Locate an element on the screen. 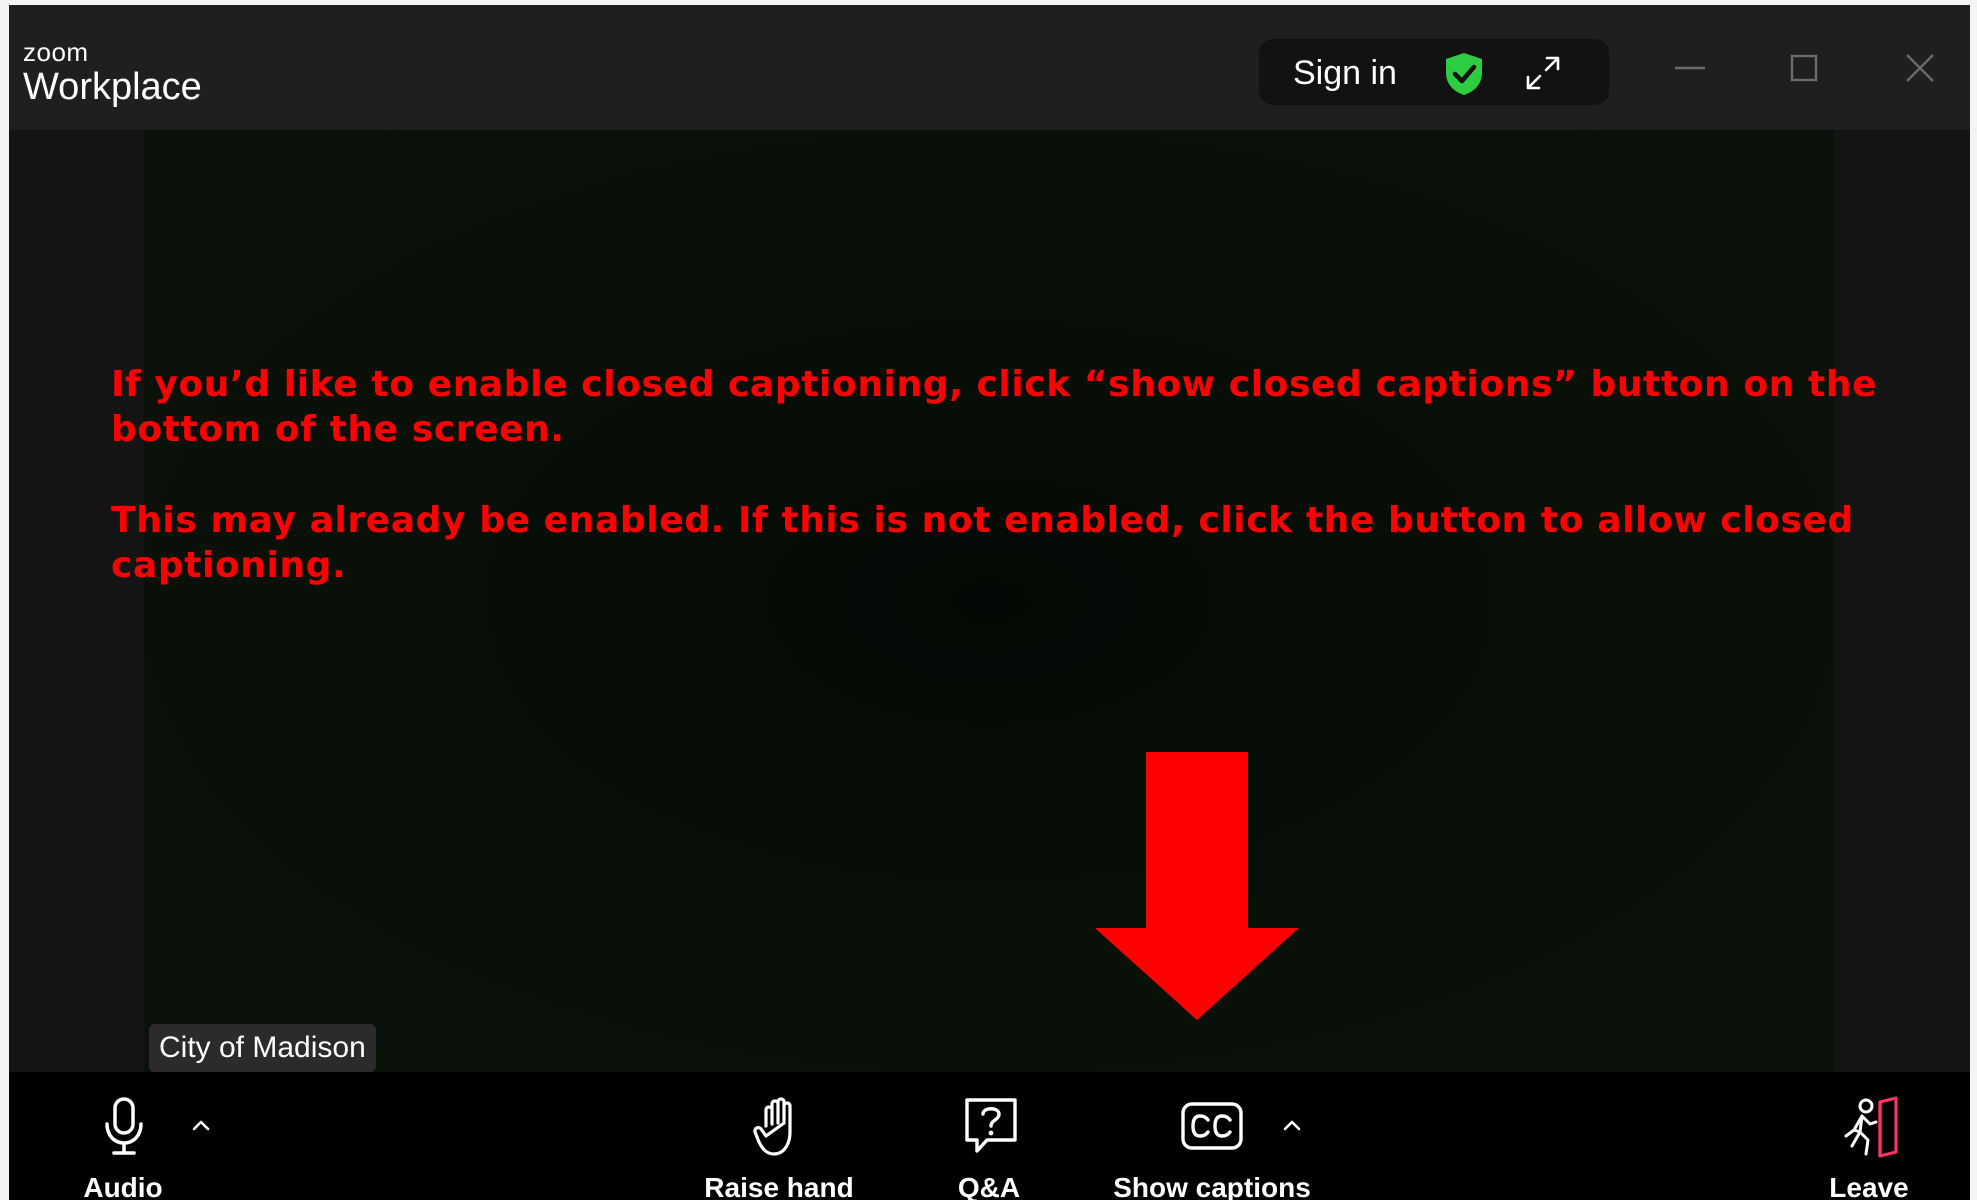  qa-button: Q&A is located at coordinates (989, 1136).